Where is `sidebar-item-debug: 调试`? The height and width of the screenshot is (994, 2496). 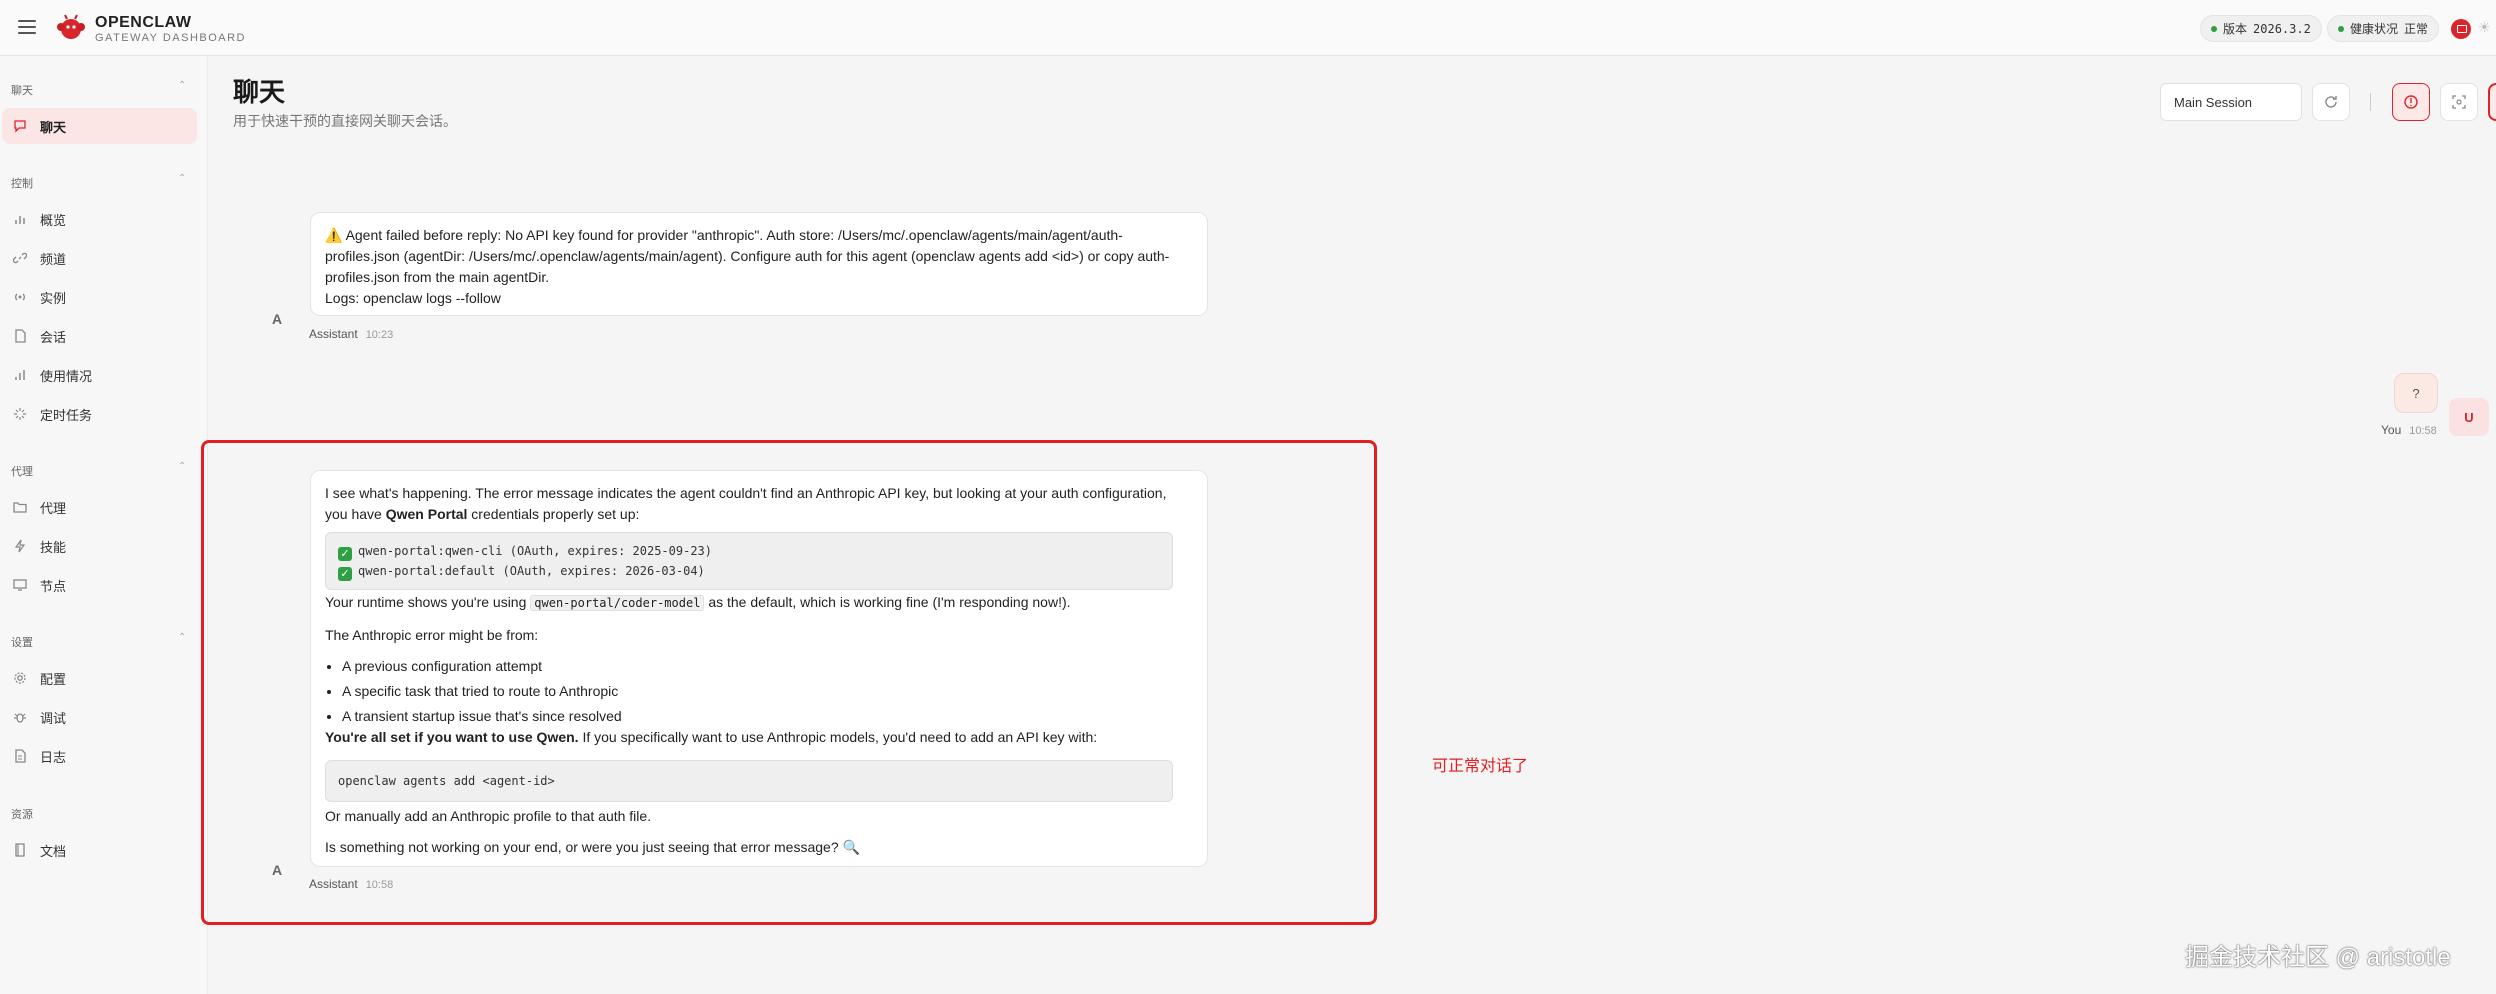 sidebar-item-debug: 调试 is located at coordinates (99, 717).